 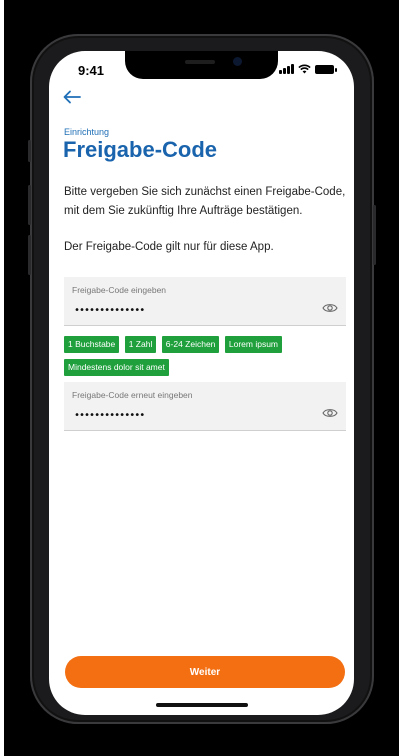 What do you see at coordinates (253, 344) in the screenshot?
I see `requirement-chip: Lorem ipsum` at bounding box center [253, 344].